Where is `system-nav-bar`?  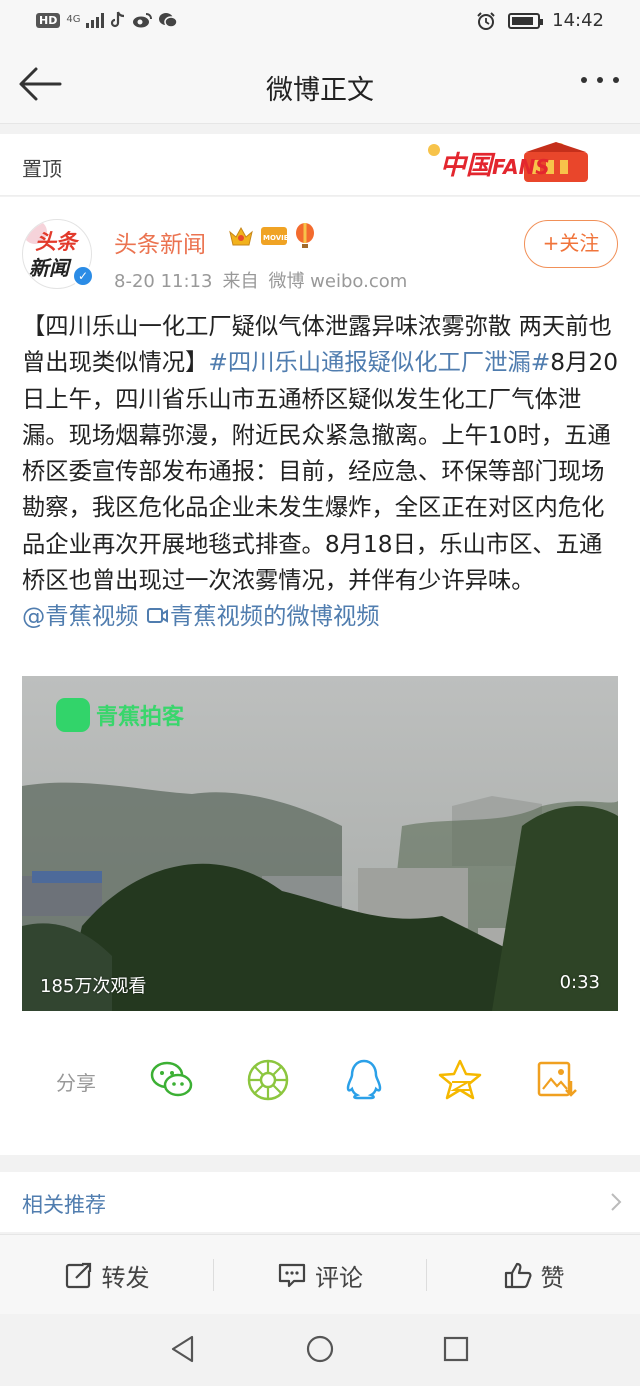 system-nav-bar is located at coordinates (320, 1350).